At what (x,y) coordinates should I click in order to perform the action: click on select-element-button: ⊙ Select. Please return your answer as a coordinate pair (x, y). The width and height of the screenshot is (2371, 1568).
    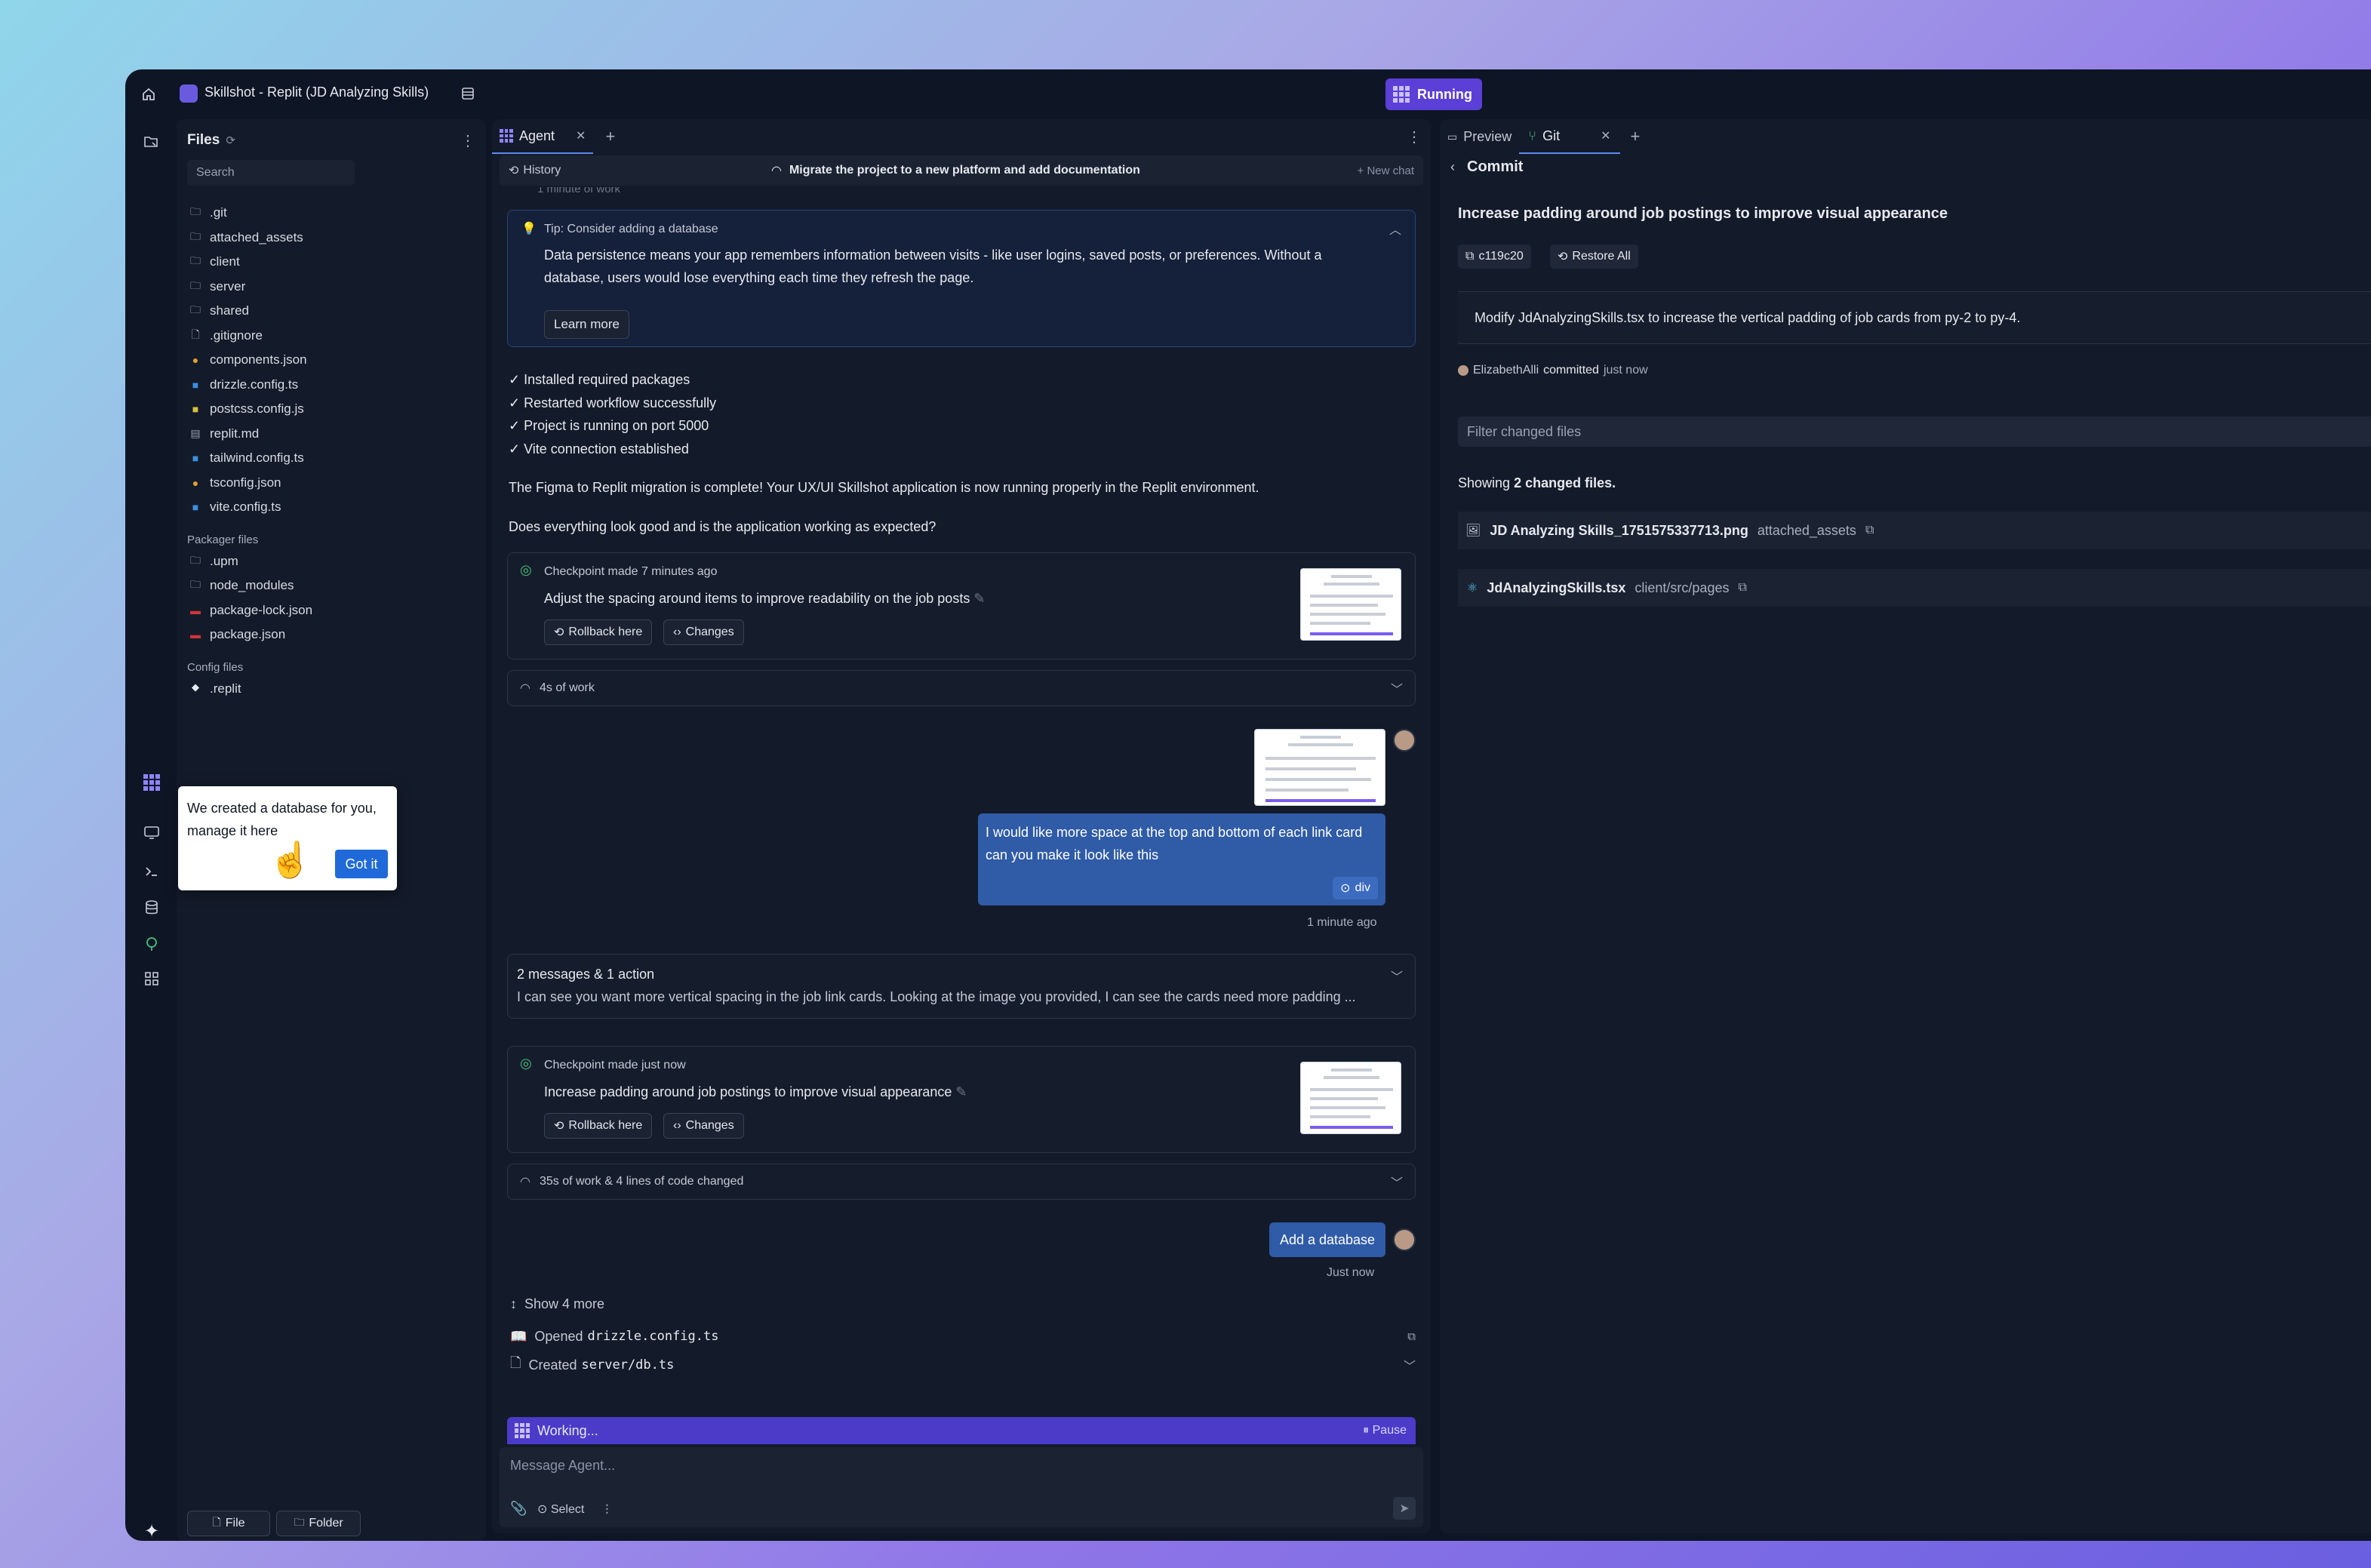
    Looking at the image, I should click on (560, 1509).